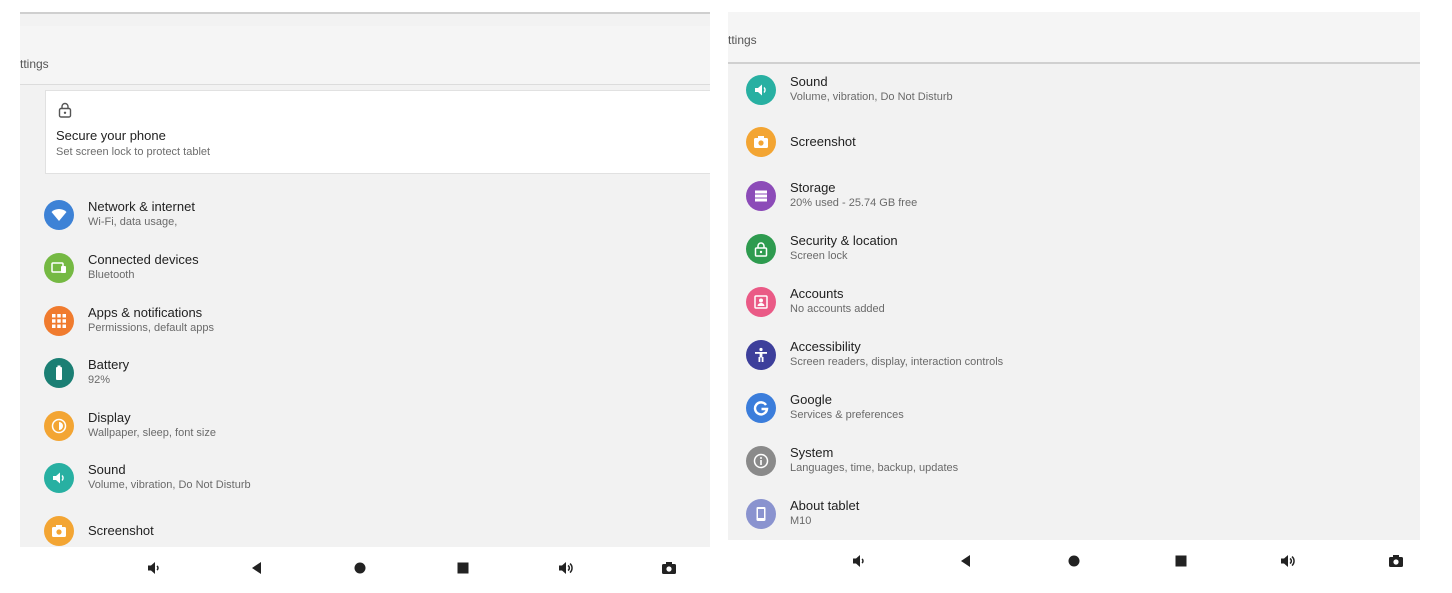 This screenshot has height=593, width=1452. Describe the element at coordinates (854, 203) in the screenshot. I see `settings-item-summary: 20% used - 25.74 GB free` at that location.